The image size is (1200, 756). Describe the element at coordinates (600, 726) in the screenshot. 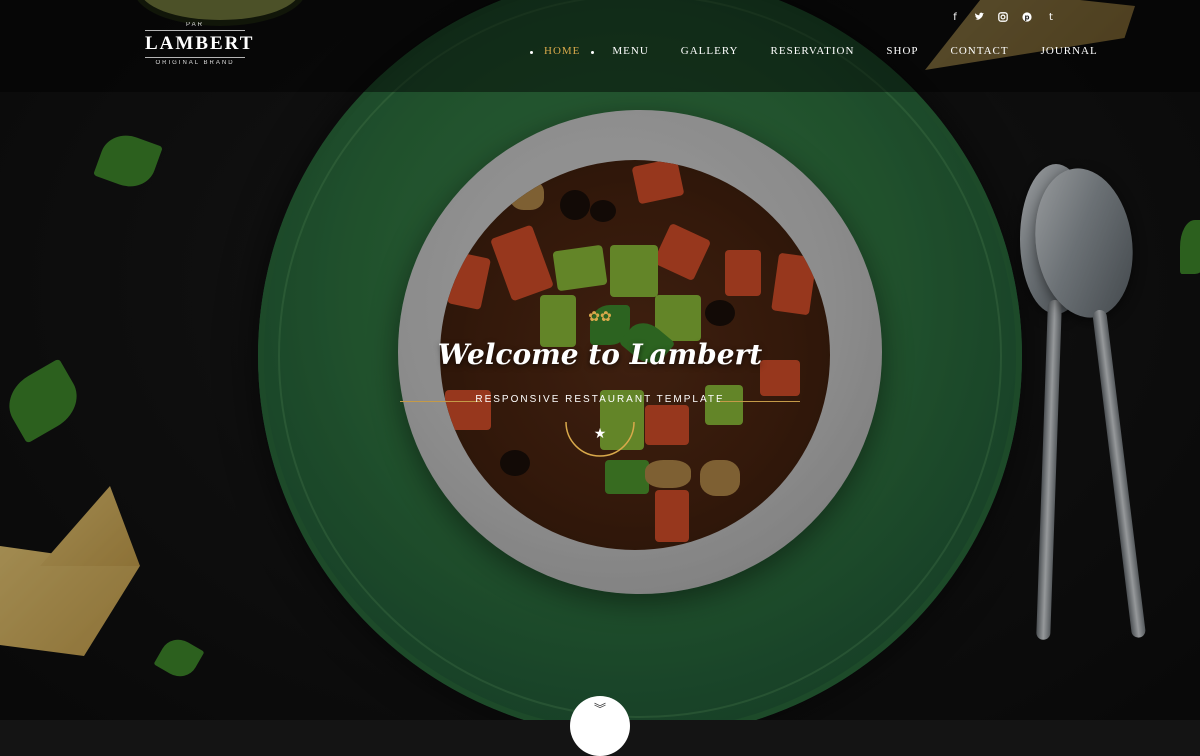

I see `scroll-down-button: ︾` at that location.